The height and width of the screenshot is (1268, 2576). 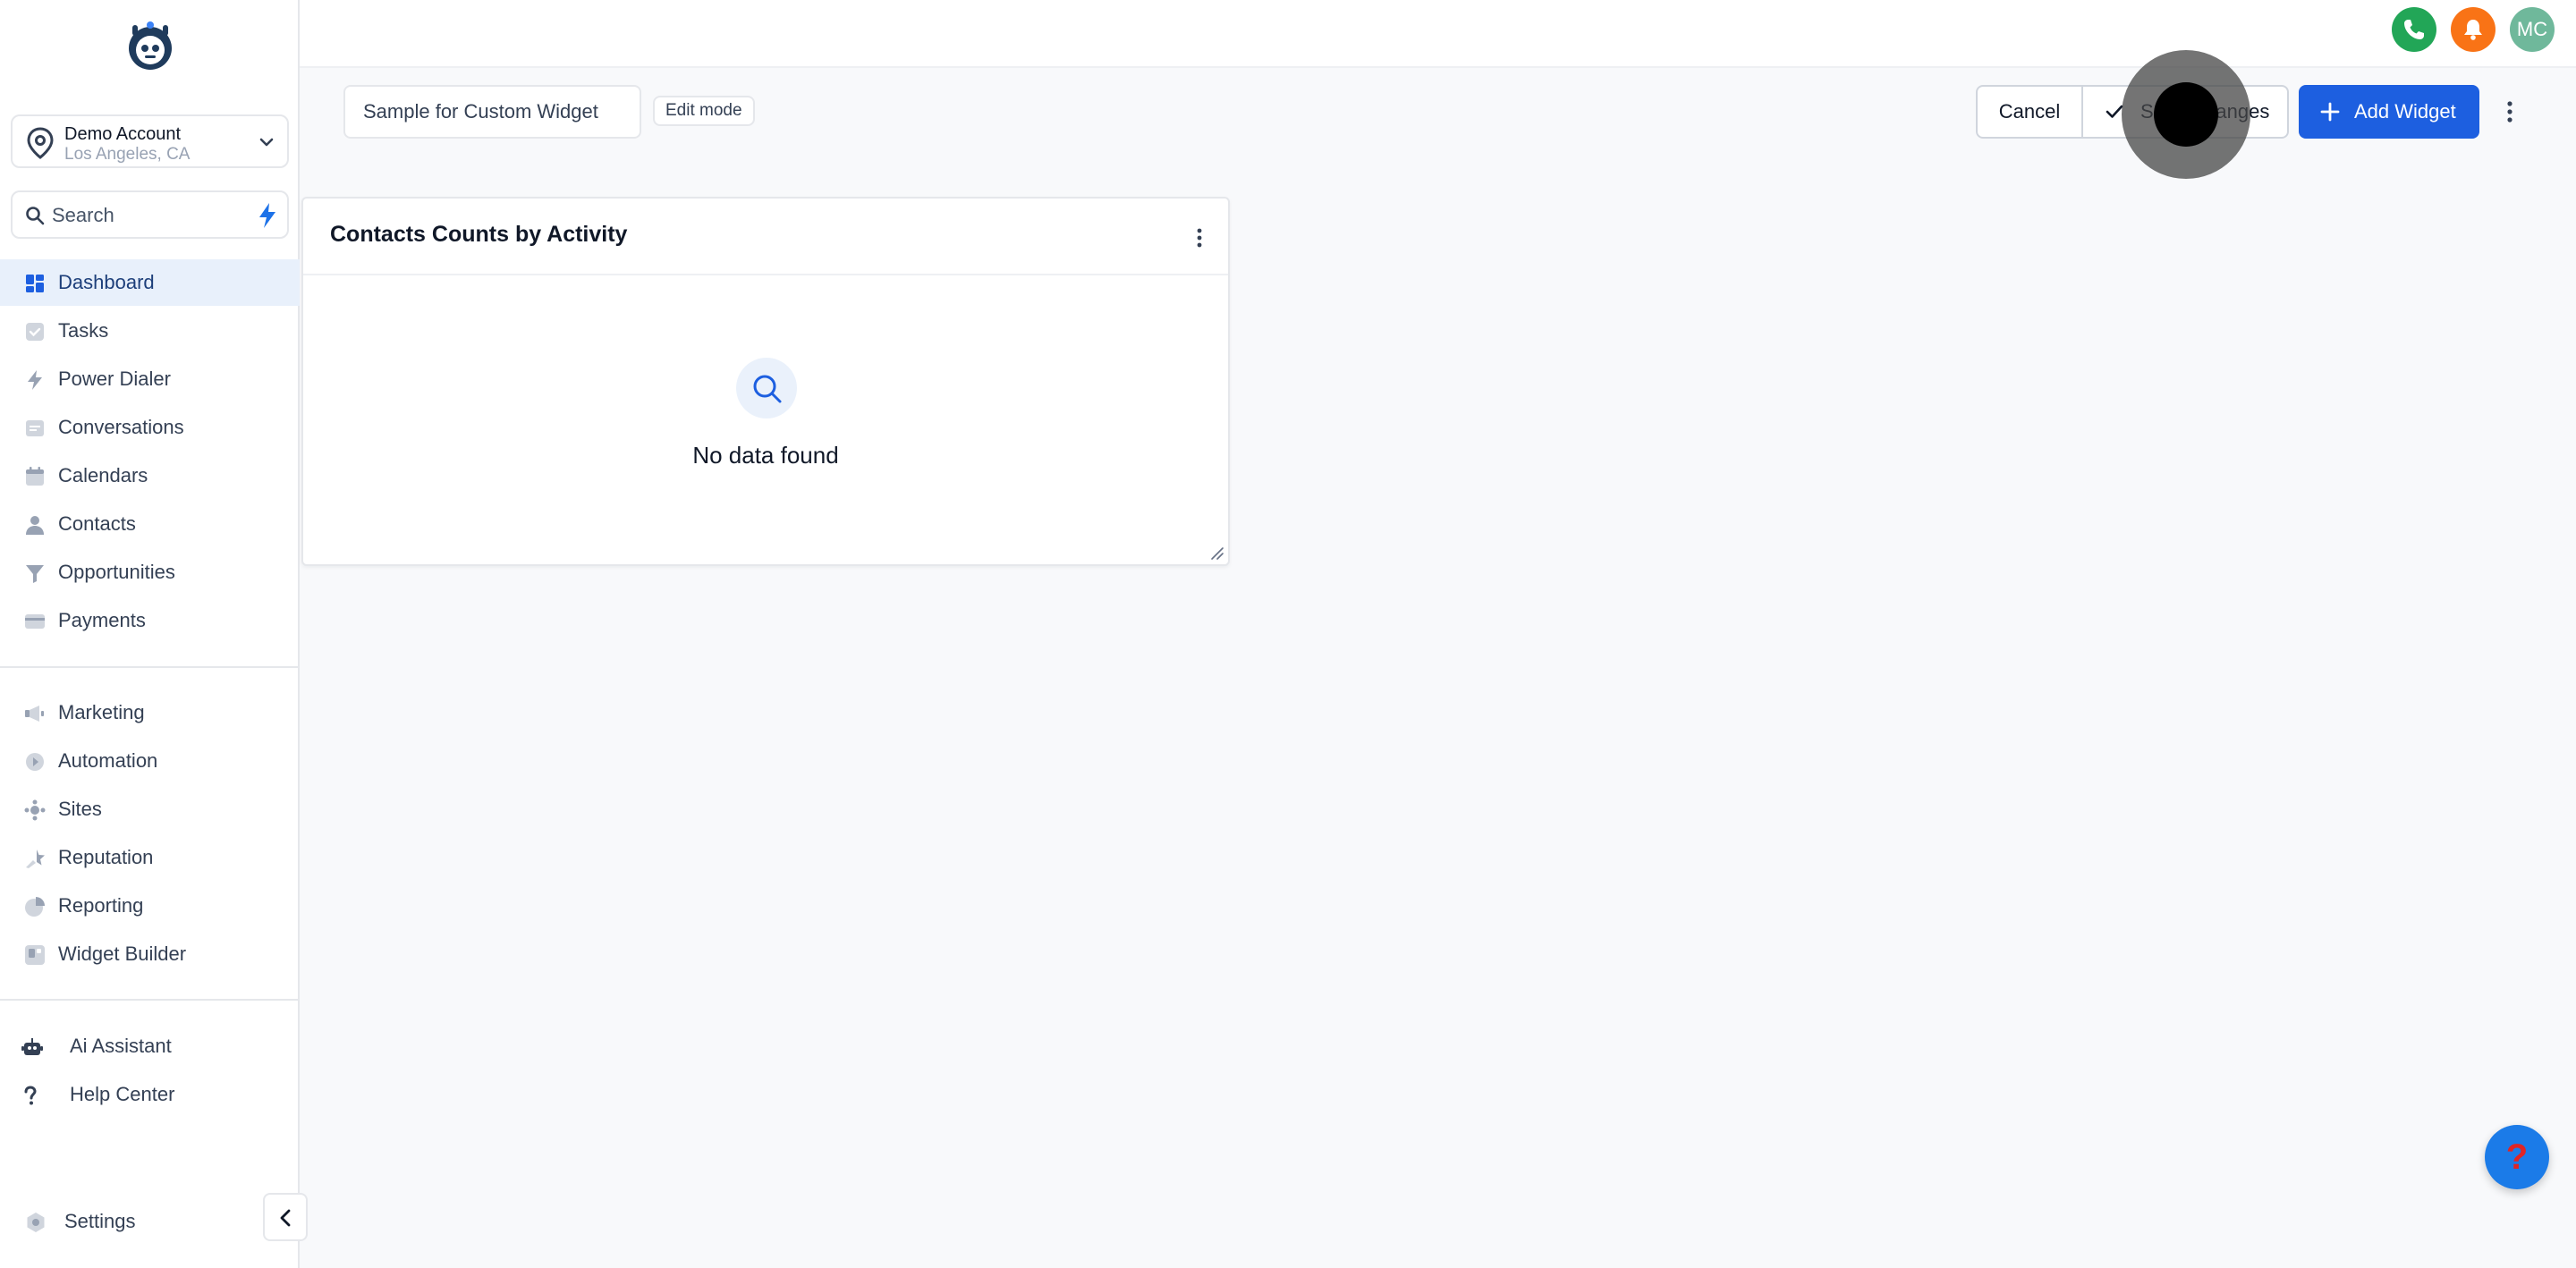 I want to click on marketing-icon, so click(x=34, y=714).